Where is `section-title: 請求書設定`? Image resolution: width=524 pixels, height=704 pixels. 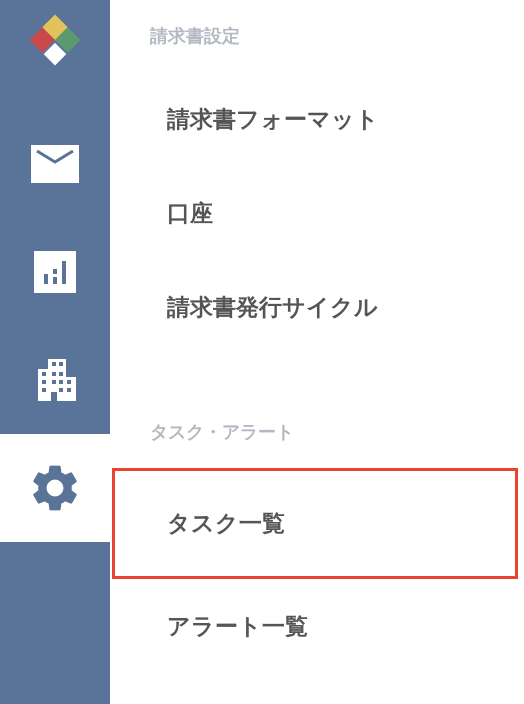 section-title: 請求書設定 is located at coordinates (195, 37).